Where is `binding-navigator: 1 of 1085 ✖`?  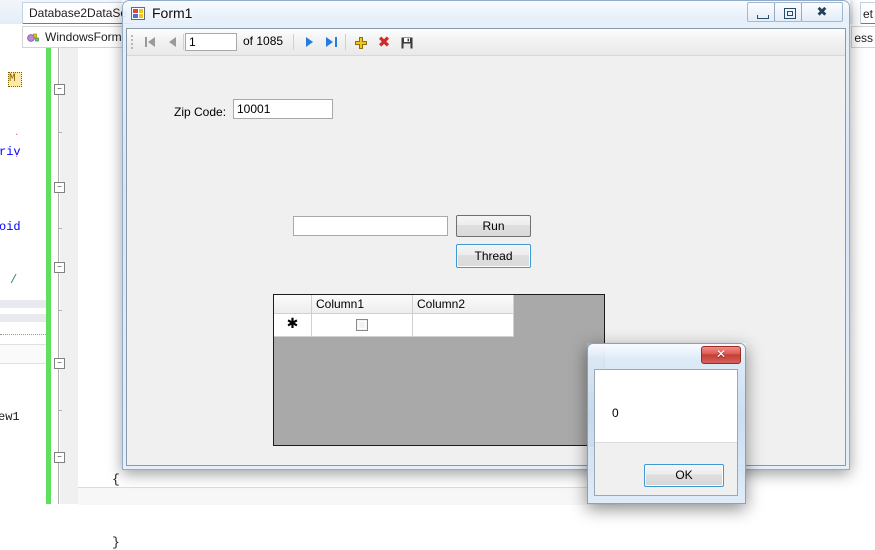
binding-navigator: 1 of 1085 ✖ is located at coordinates (486, 42).